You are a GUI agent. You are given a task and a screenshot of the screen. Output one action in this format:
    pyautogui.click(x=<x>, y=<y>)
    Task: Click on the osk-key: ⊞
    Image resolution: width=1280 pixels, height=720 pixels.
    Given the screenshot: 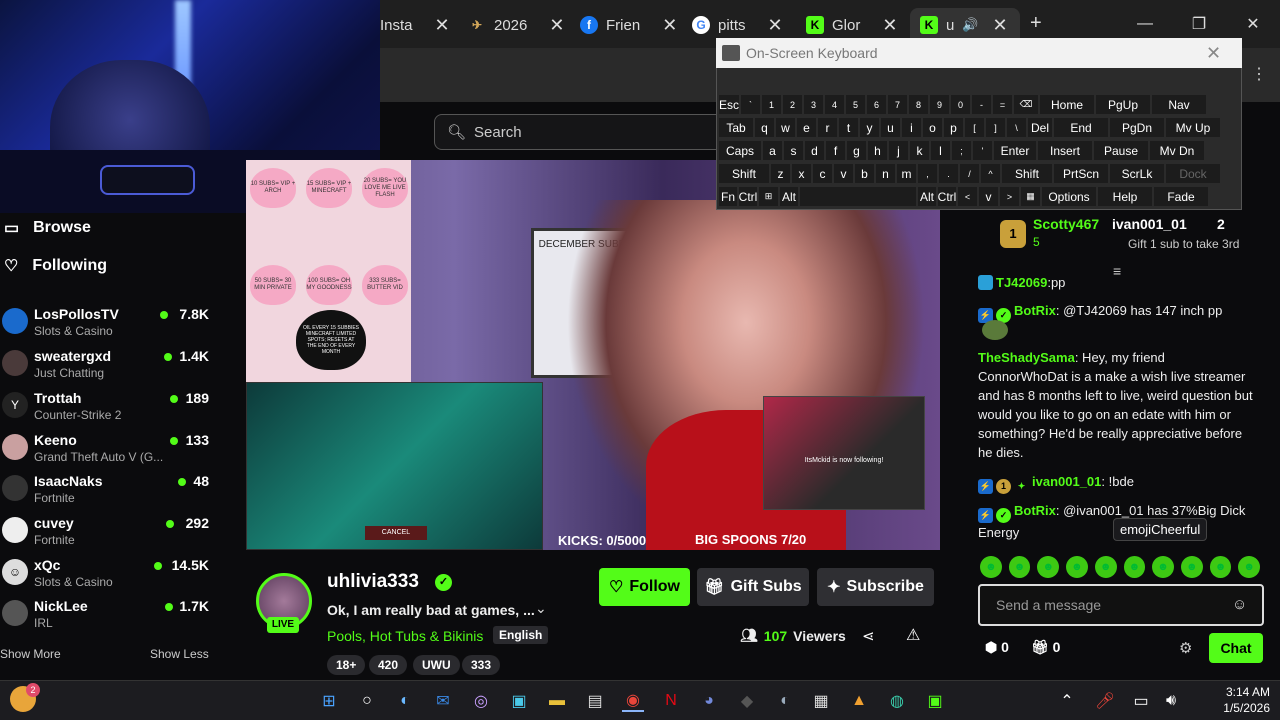 What is the action you would take?
    pyautogui.click(x=768, y=196)
    